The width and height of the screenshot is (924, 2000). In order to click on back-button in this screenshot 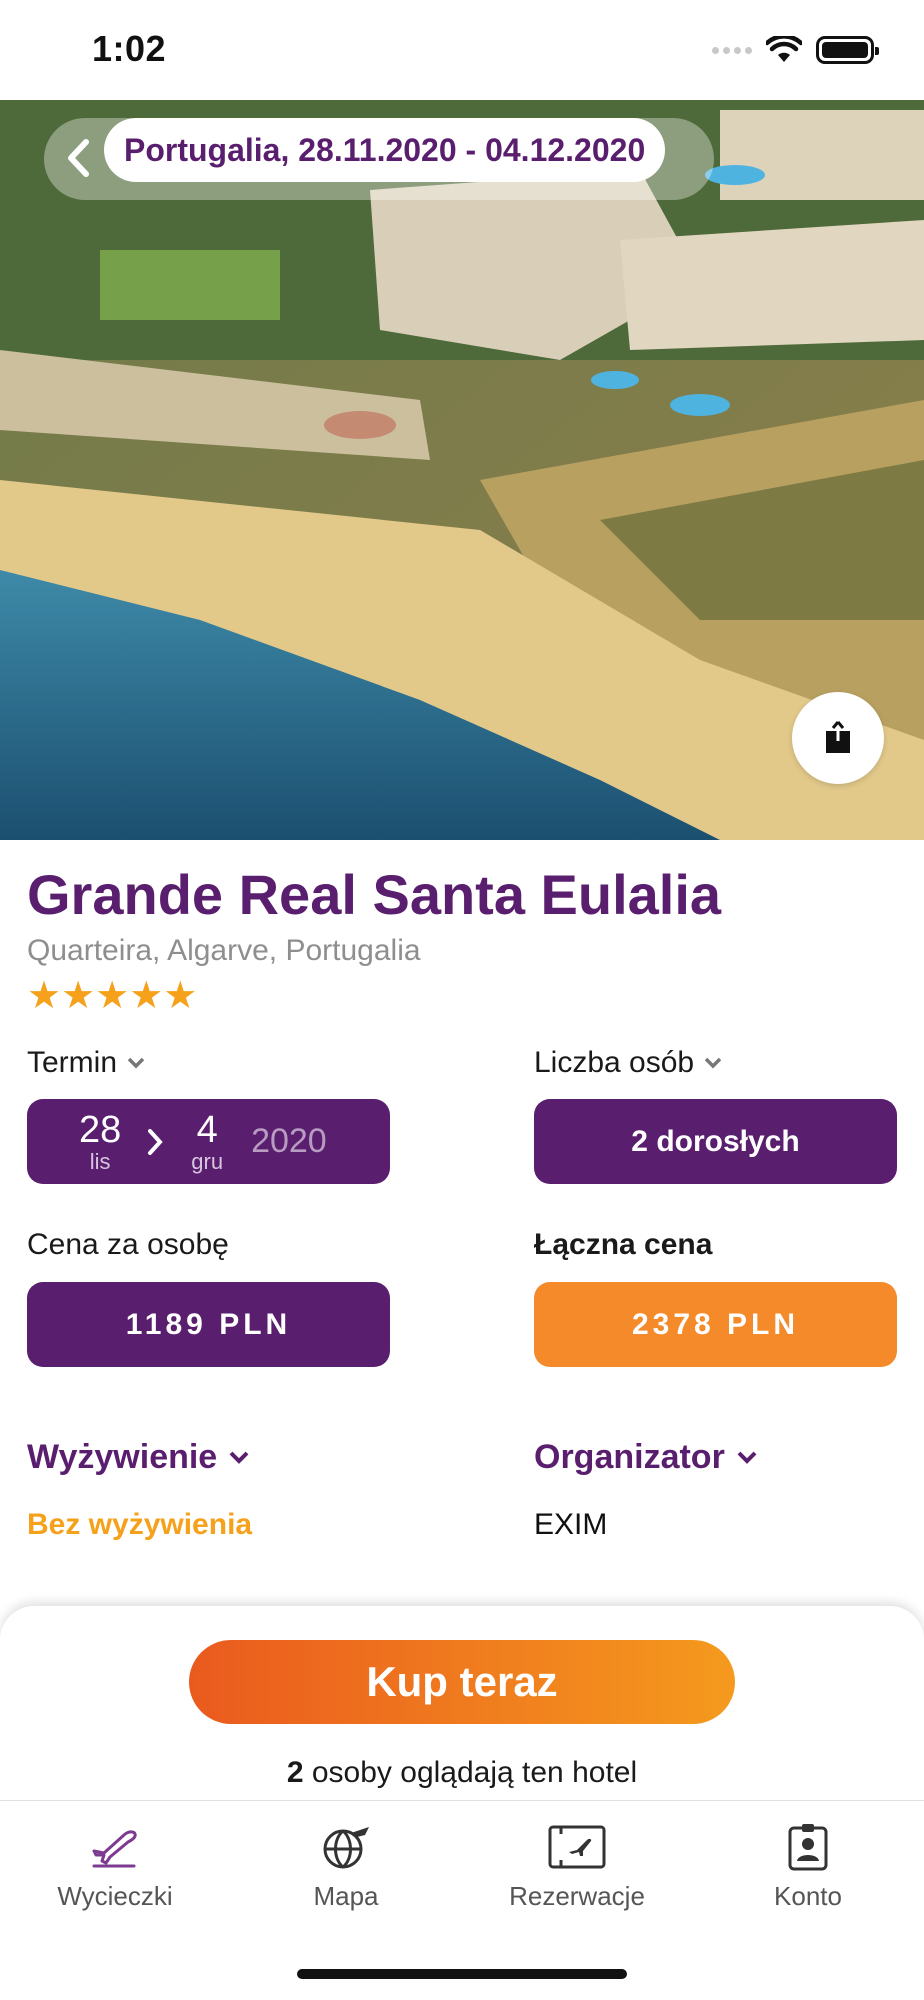, I will do `click(78, 158)`.